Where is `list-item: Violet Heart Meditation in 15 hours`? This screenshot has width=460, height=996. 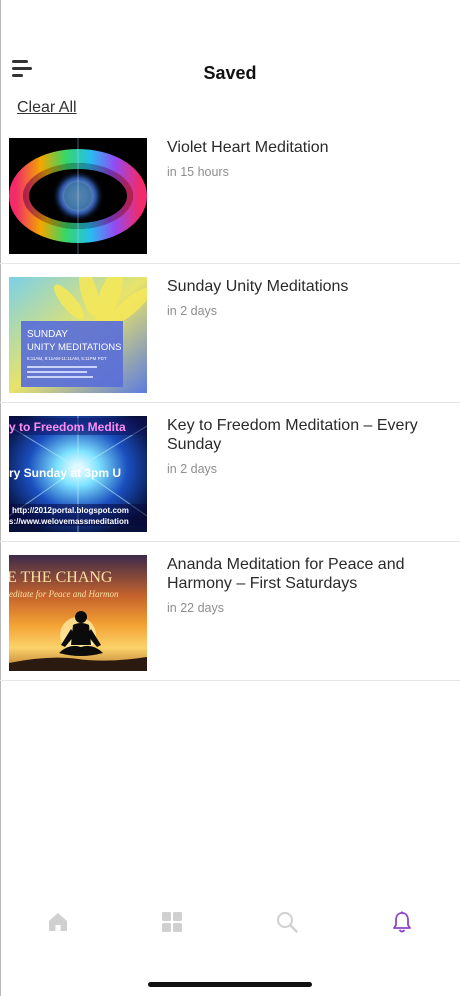
list-item: Violet Heart Meditation in 15 hours is located at coordinates (230, 194).